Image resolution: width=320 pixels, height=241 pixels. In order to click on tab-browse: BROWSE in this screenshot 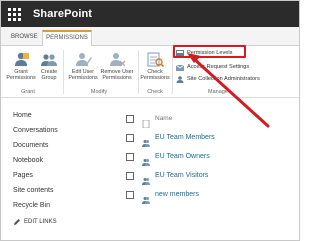, I will do `click(24, 38)`.